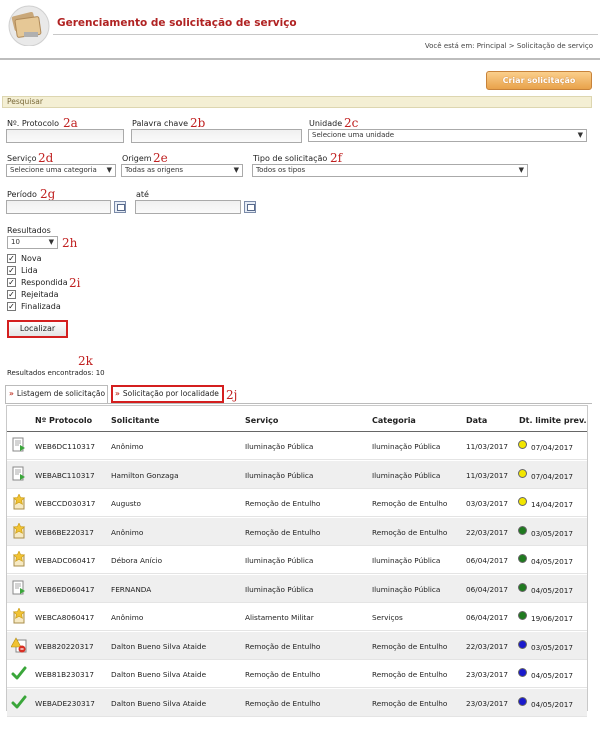 This screenshot has height=734, width=600. Describe the element at coordinates (11, 306) in the screenshot. I see `checkbox-finalizada: ✓` at that location.